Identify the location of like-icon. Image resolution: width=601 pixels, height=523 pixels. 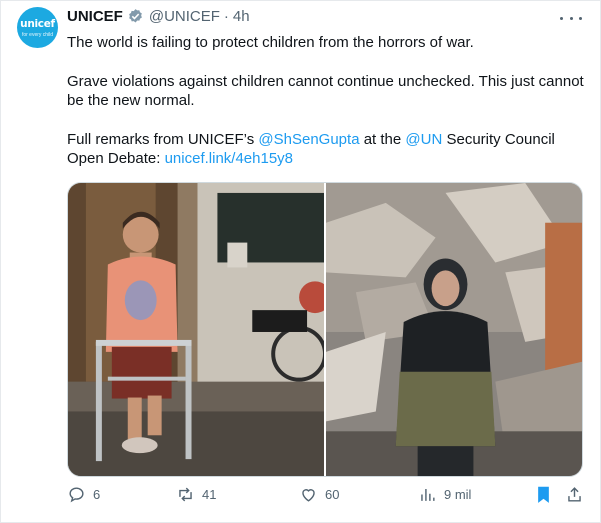
(308, 495).